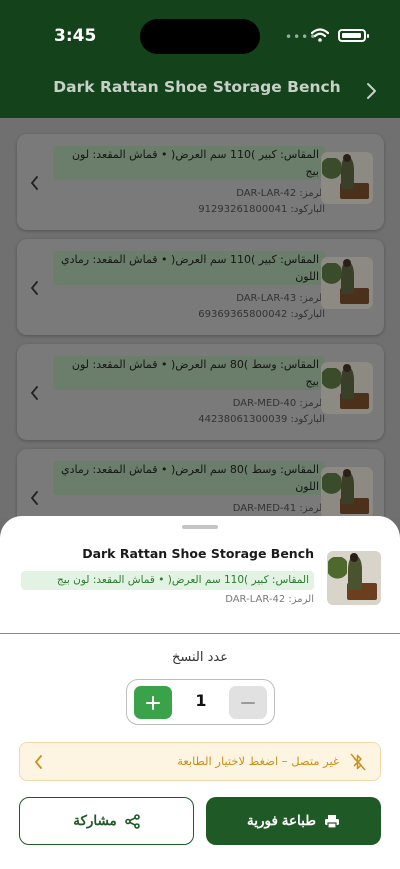  Describe the element at coordinates (132, 821) in the screenshot. I see `share-icon` at that location.